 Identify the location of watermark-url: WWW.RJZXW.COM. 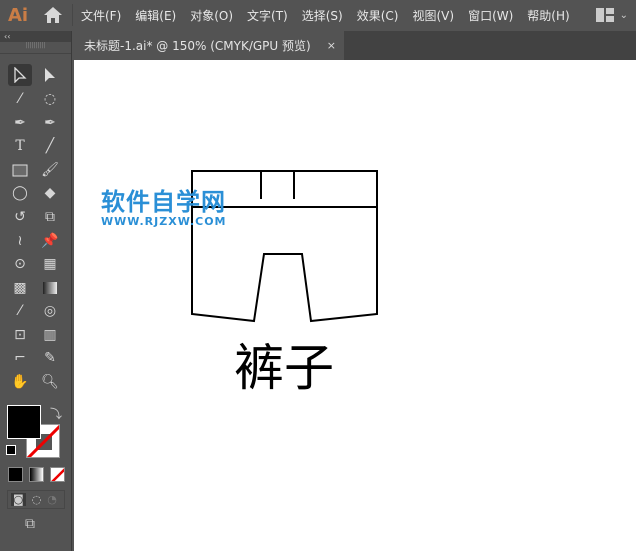
(164, 221).